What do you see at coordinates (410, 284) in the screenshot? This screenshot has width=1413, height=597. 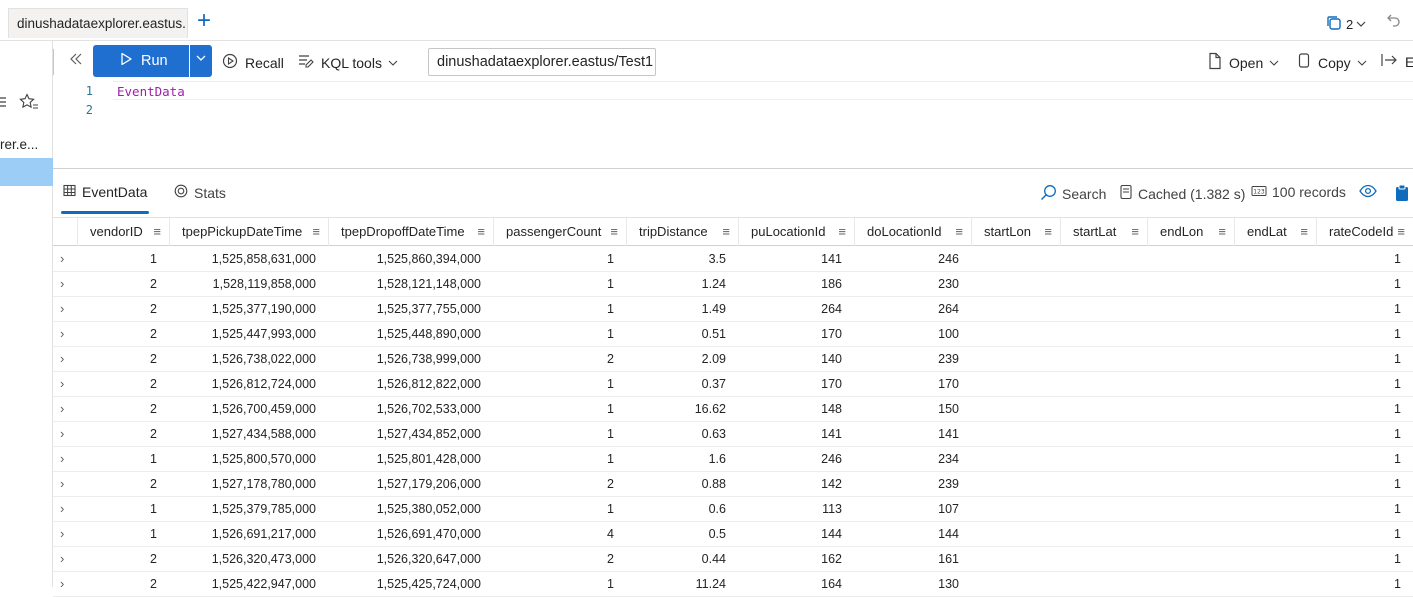 I see `table-cell: 1,528,121,148,000` at bounding box center [410, 284].